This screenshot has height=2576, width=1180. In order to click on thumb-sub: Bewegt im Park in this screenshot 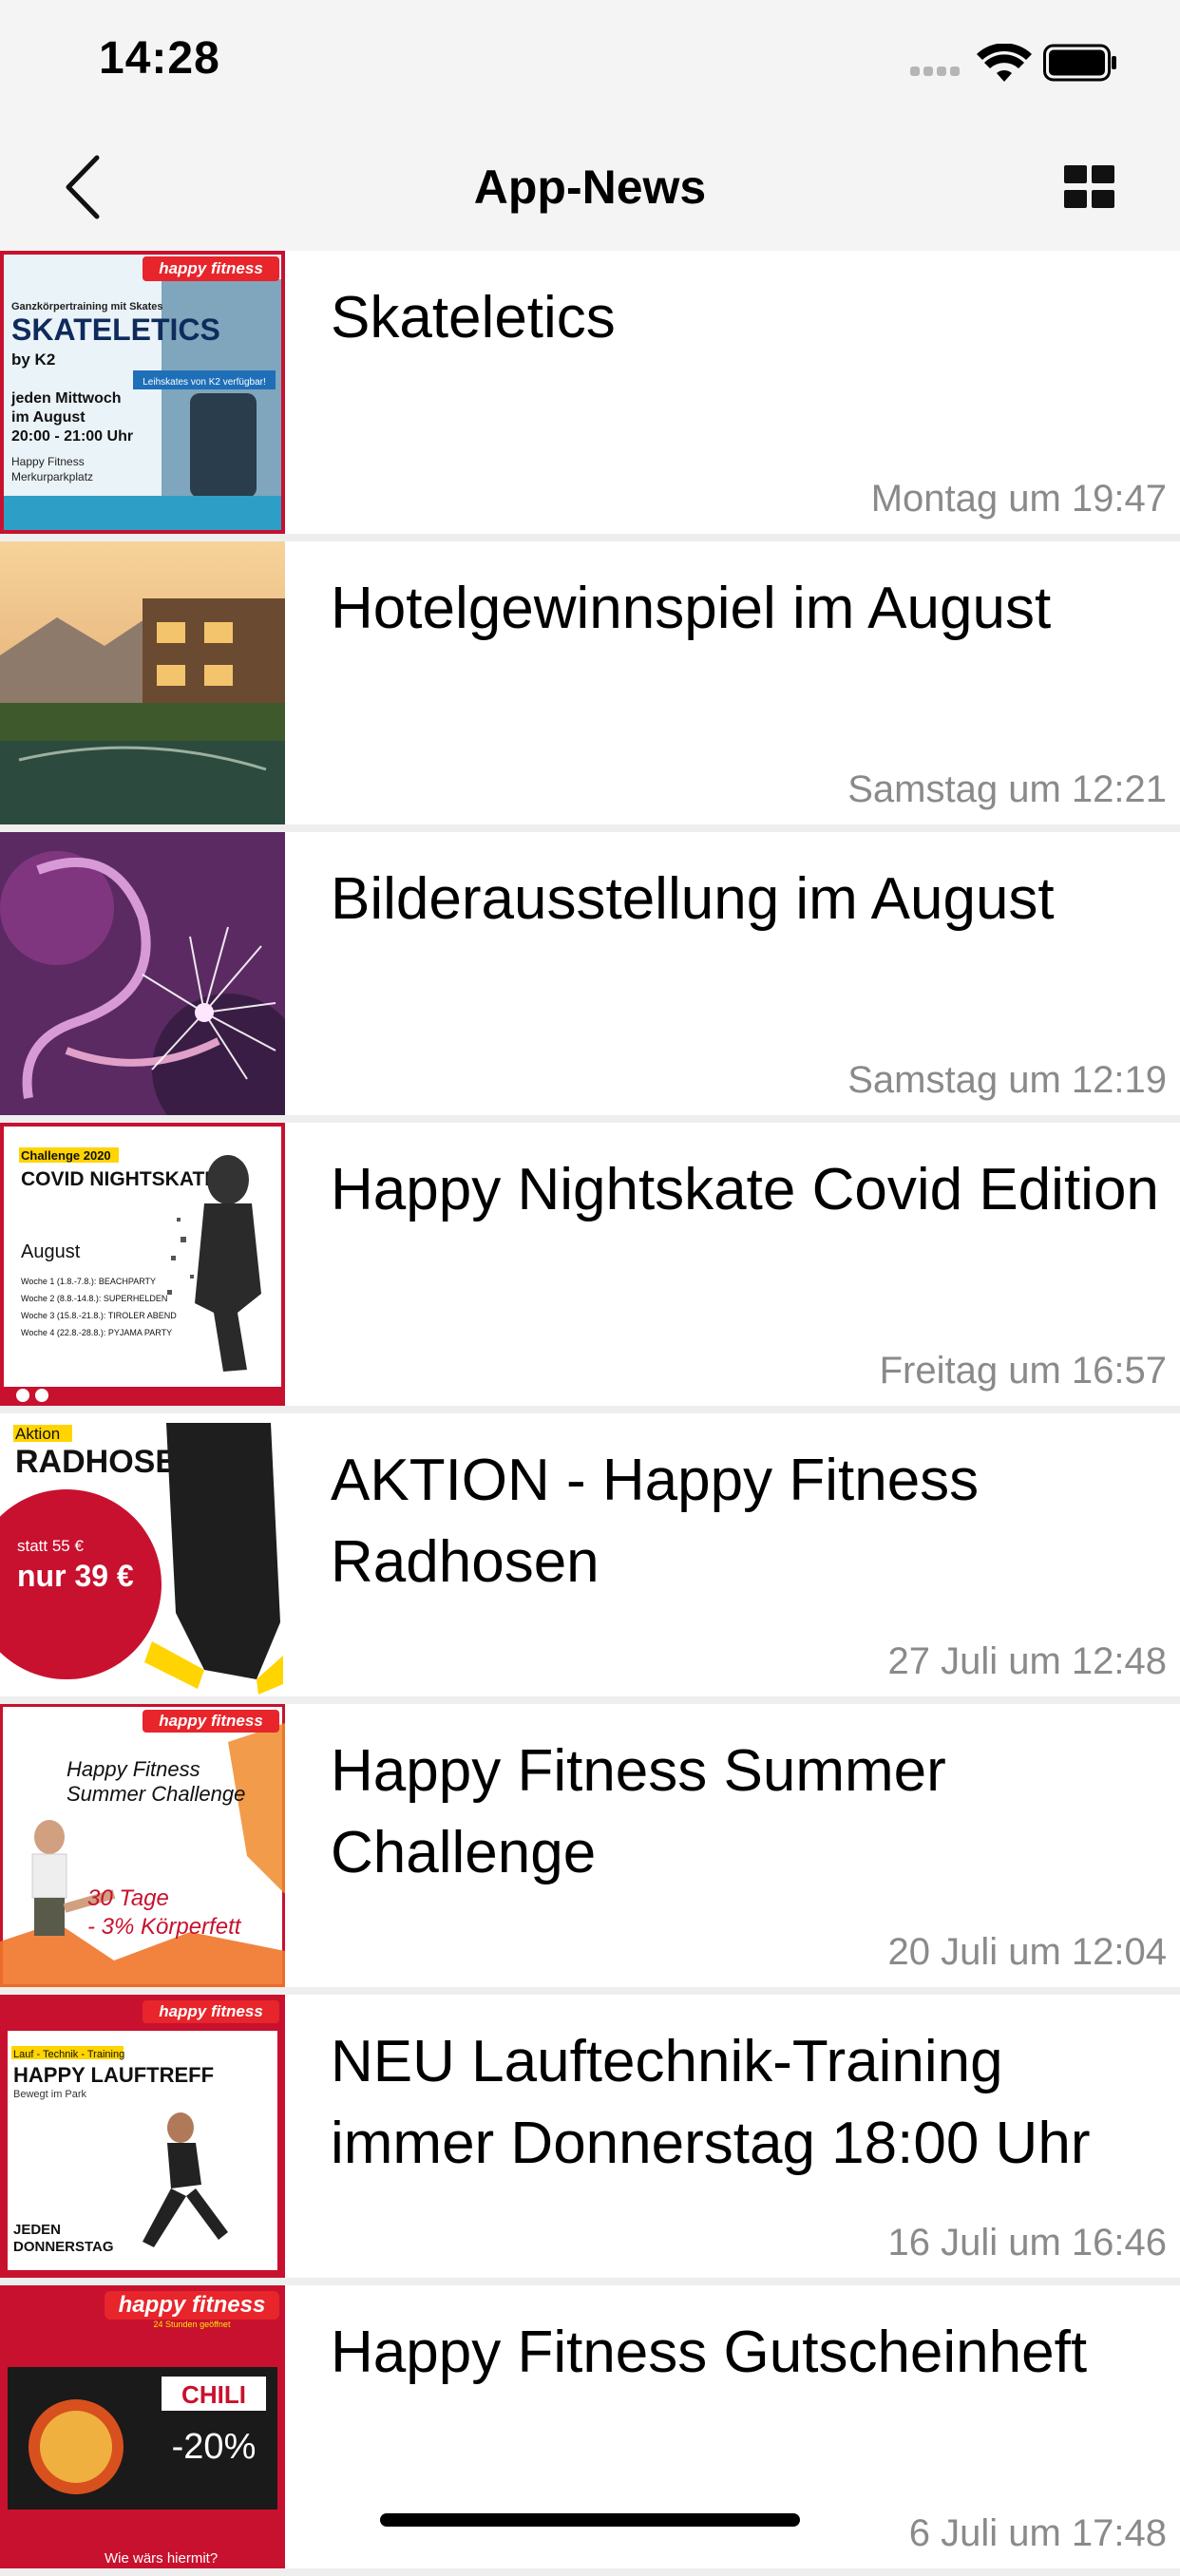, I will do `click(50, 2094)`.